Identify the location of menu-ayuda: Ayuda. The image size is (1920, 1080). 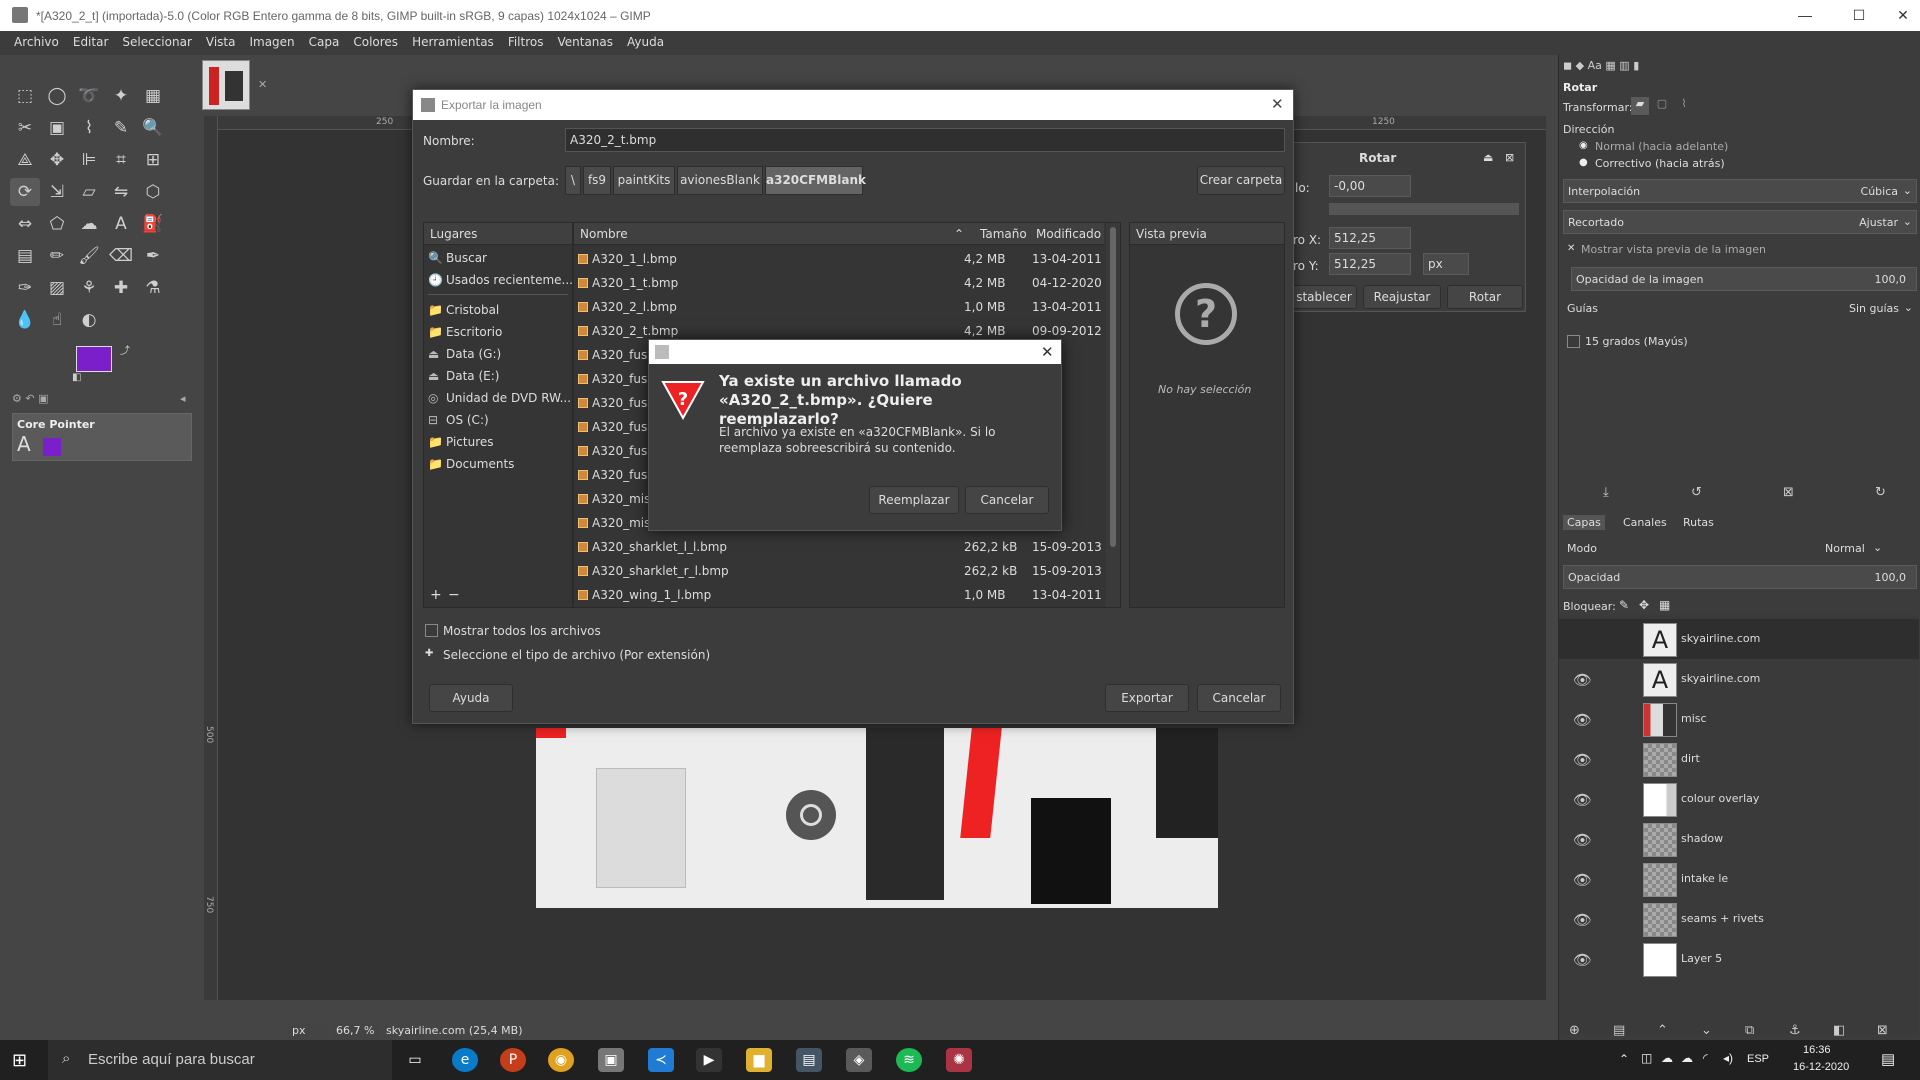
(645, 40).